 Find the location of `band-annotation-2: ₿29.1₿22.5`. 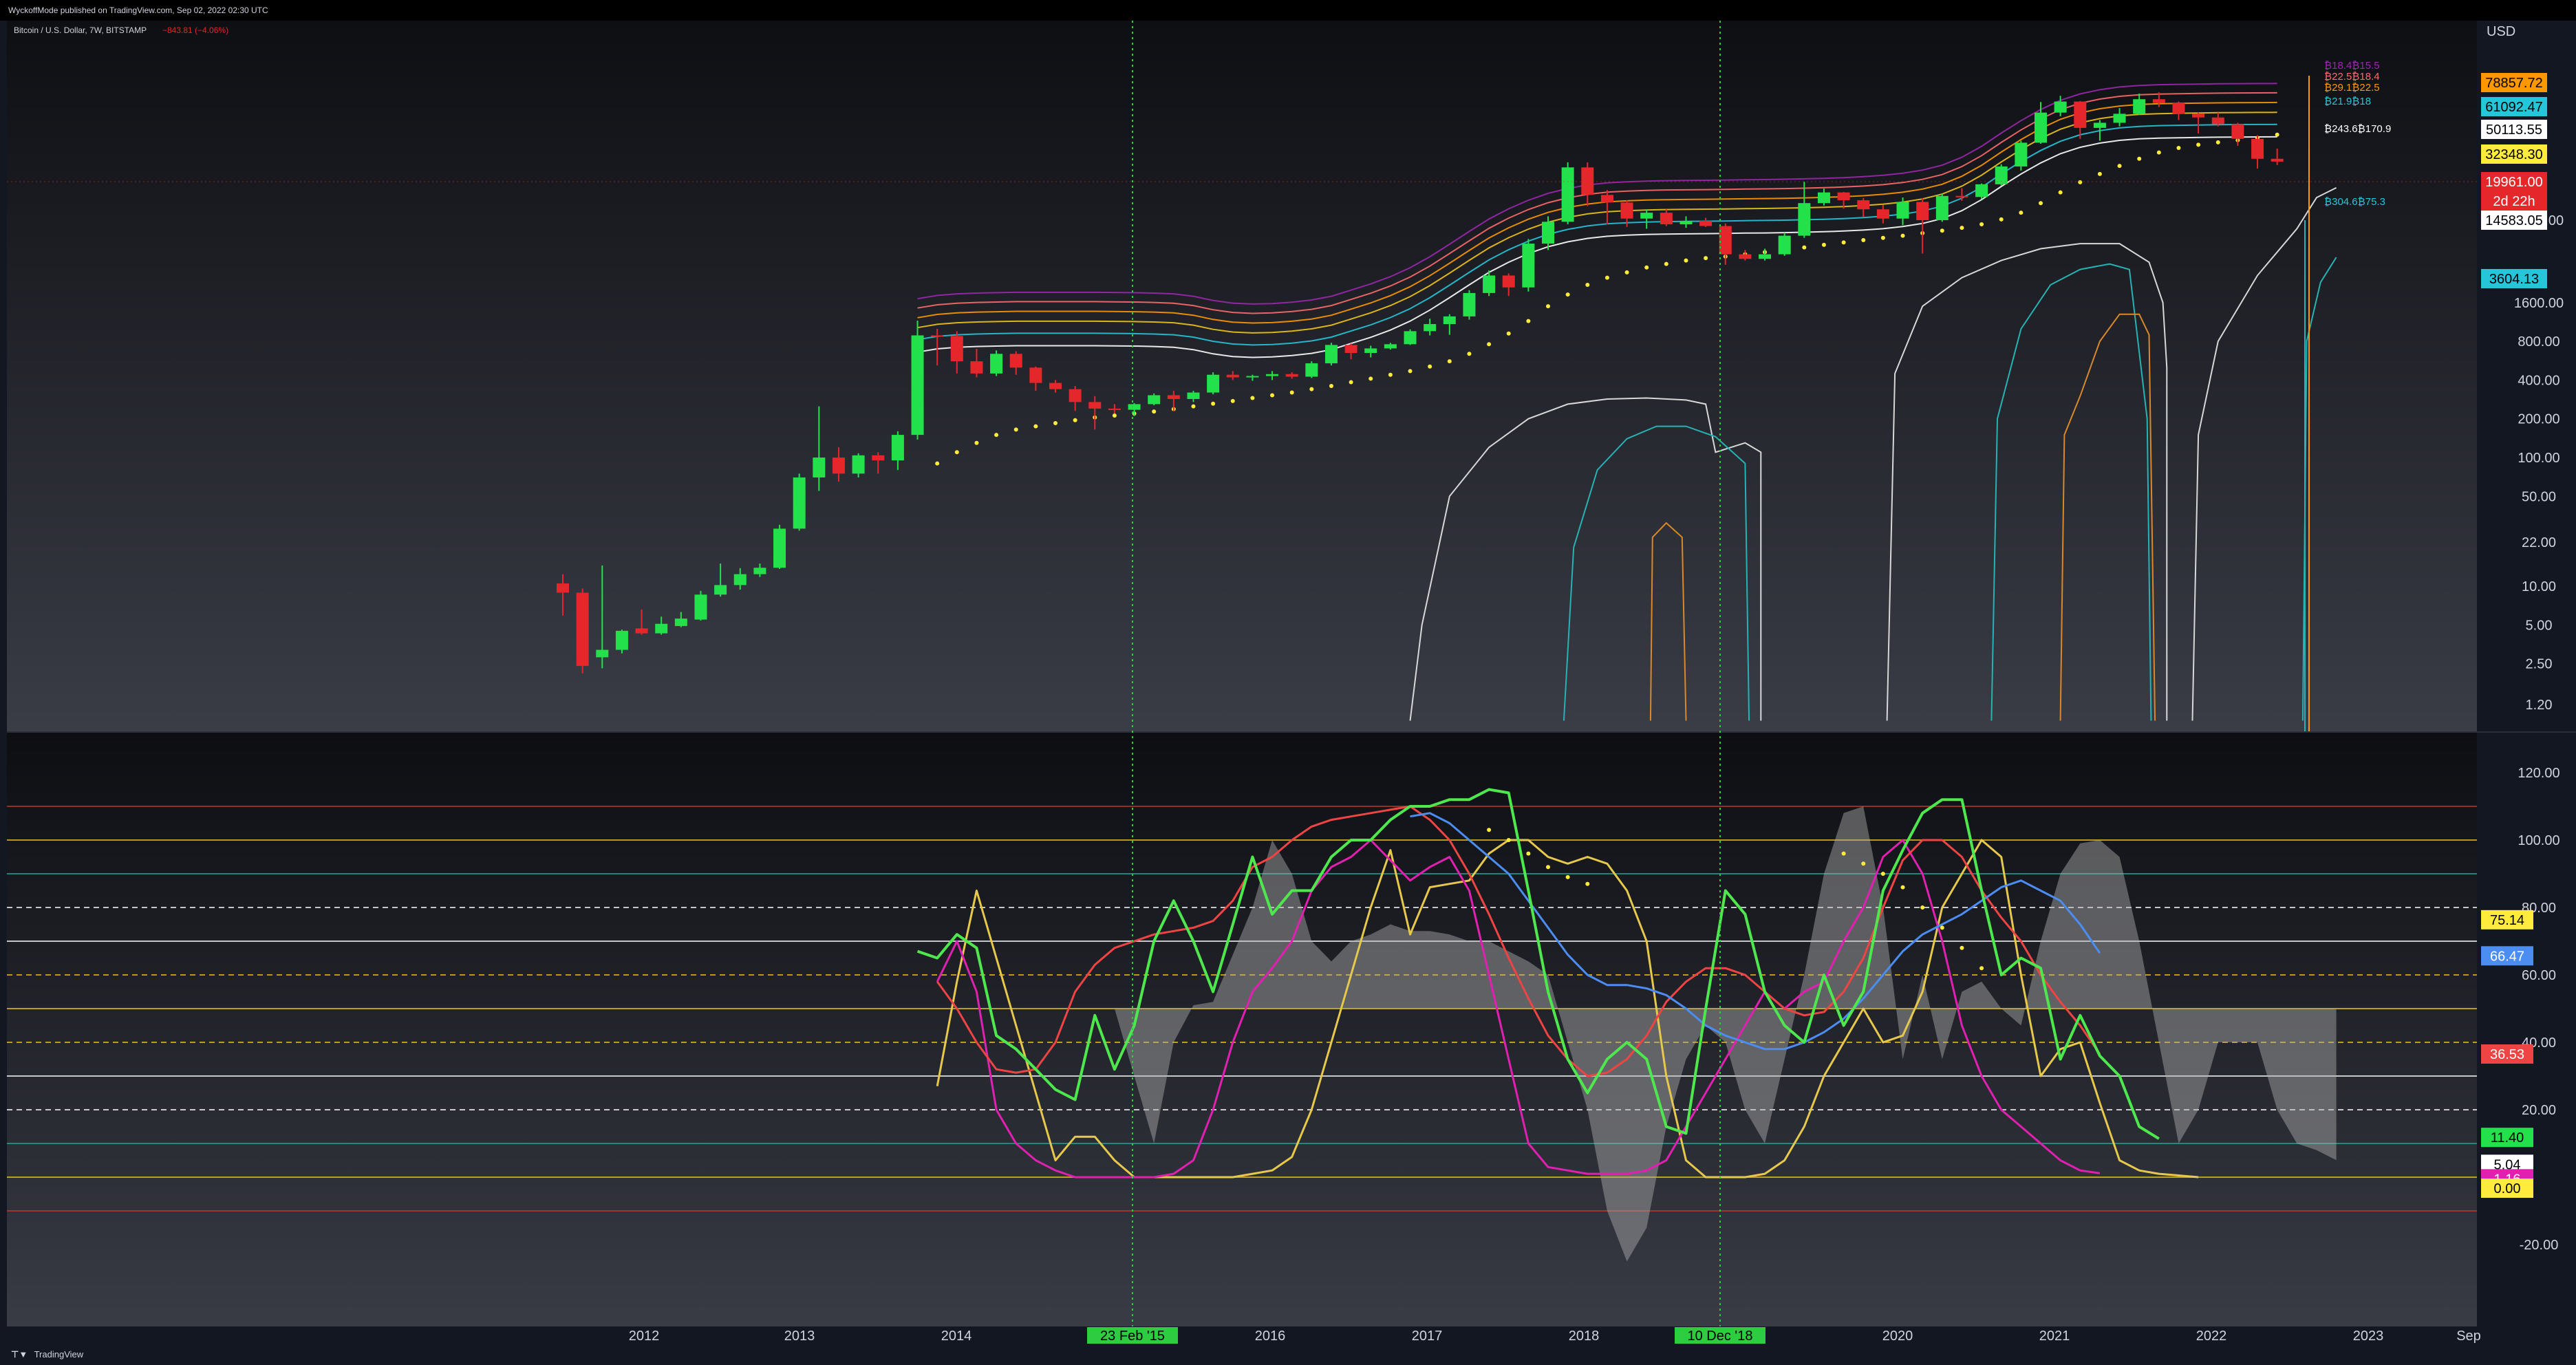

band-annotation-2: ₿29.1₿22.5 is located at coordinates (2352, 88).